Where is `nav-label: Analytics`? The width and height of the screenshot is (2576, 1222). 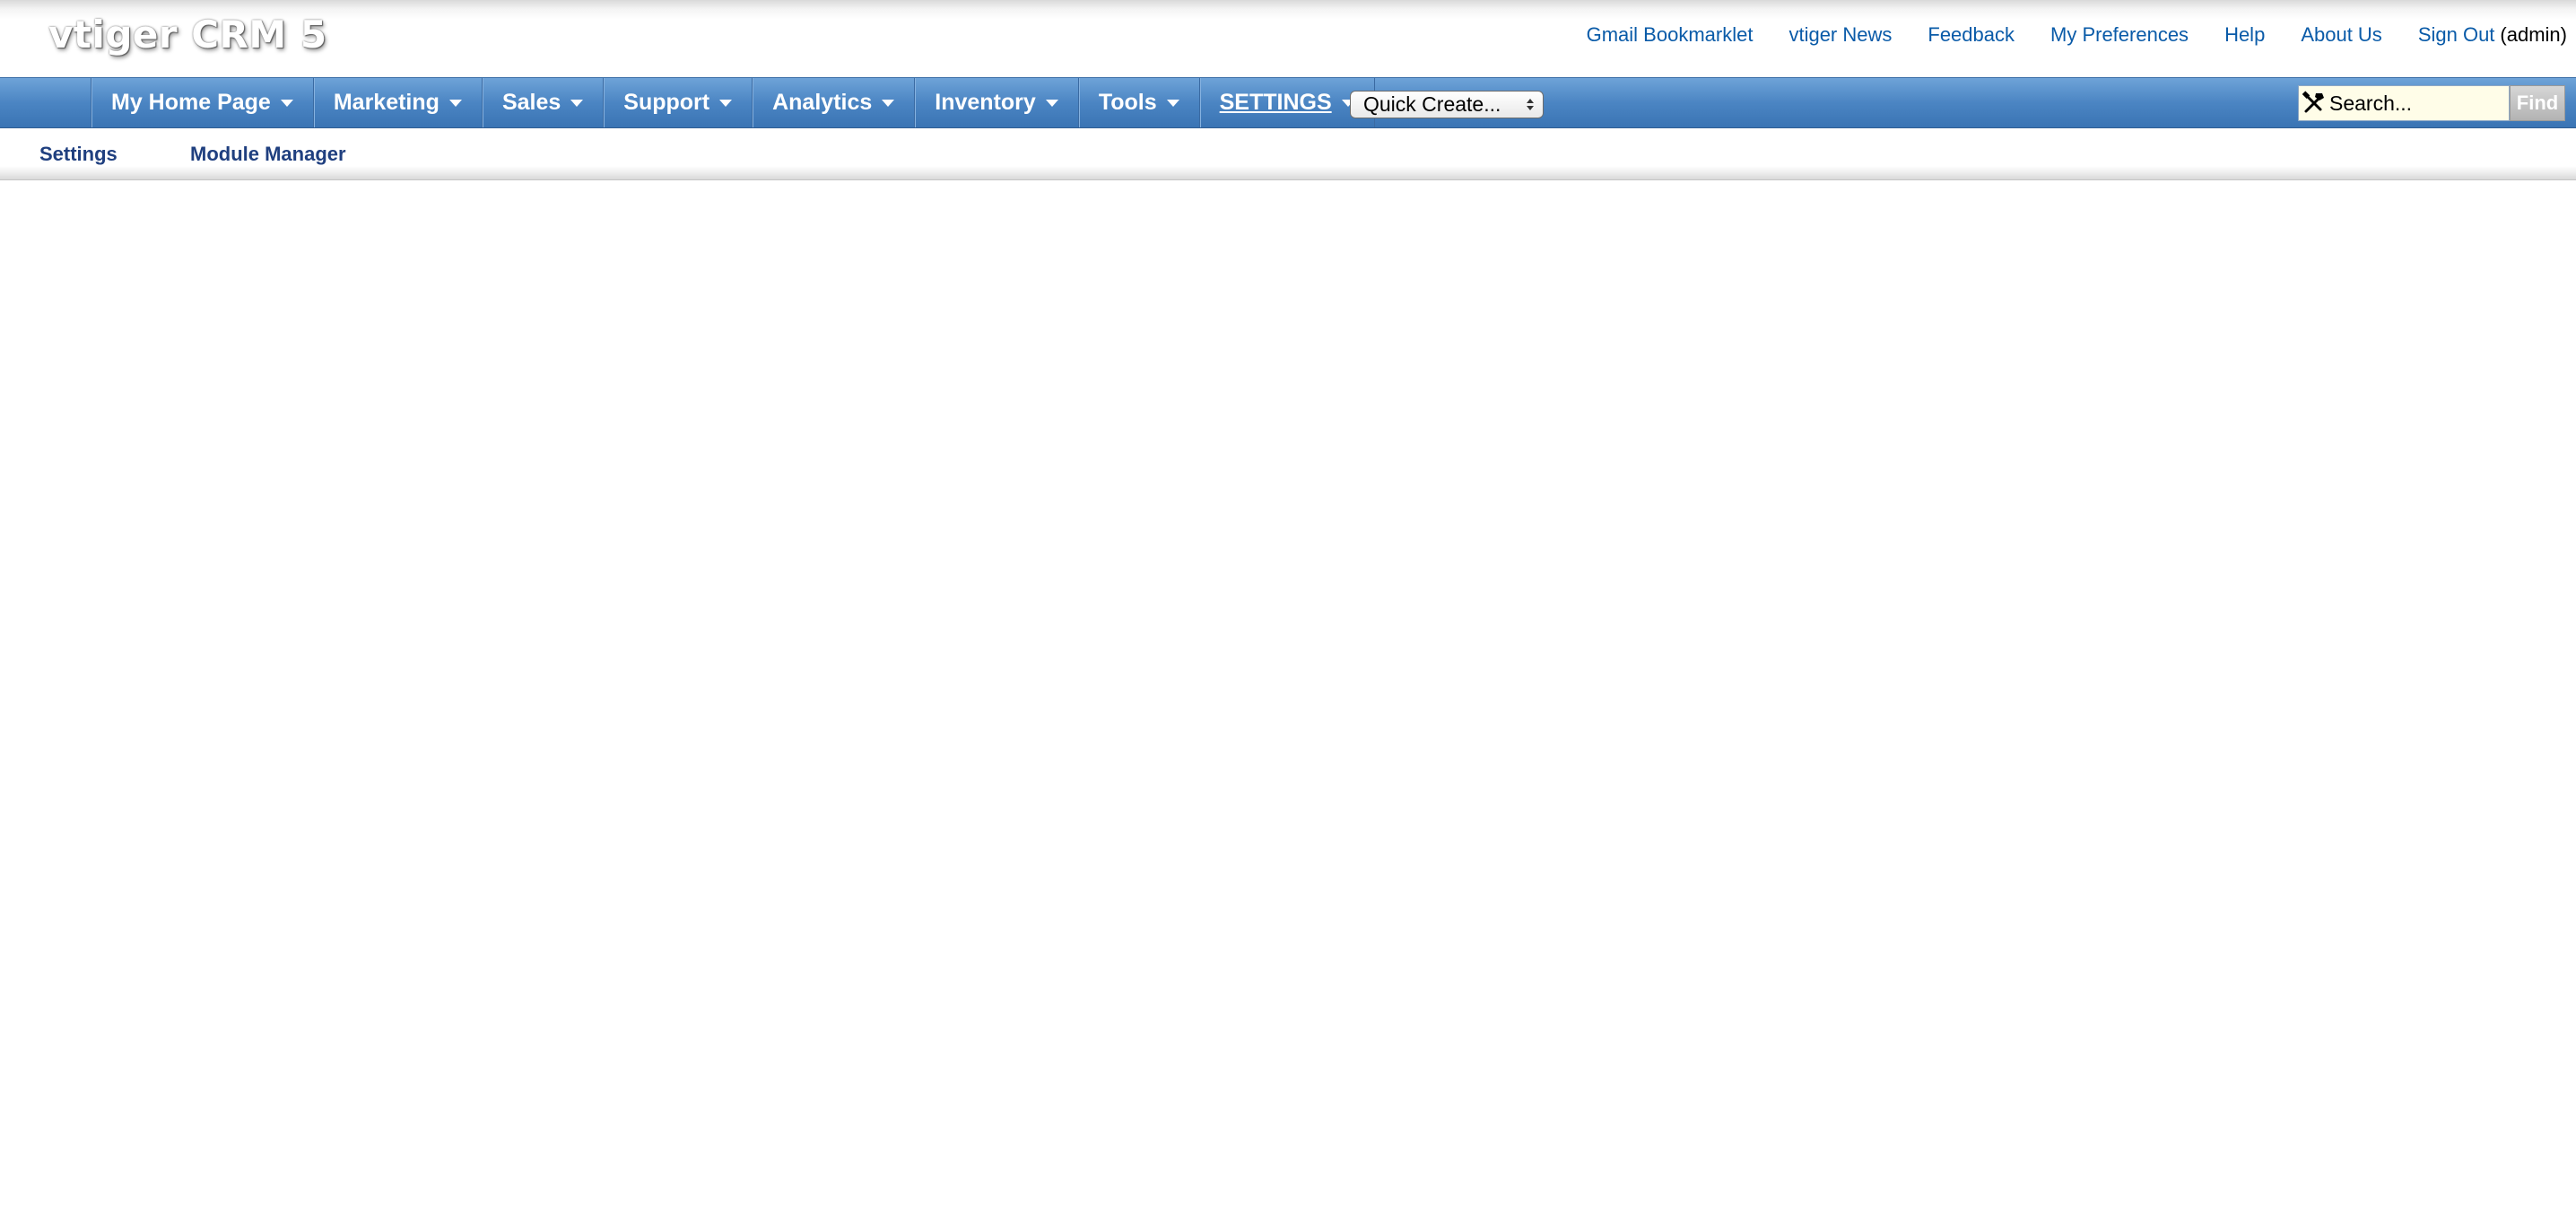
nav-label: Analytics is located at coordinates (822, 102).